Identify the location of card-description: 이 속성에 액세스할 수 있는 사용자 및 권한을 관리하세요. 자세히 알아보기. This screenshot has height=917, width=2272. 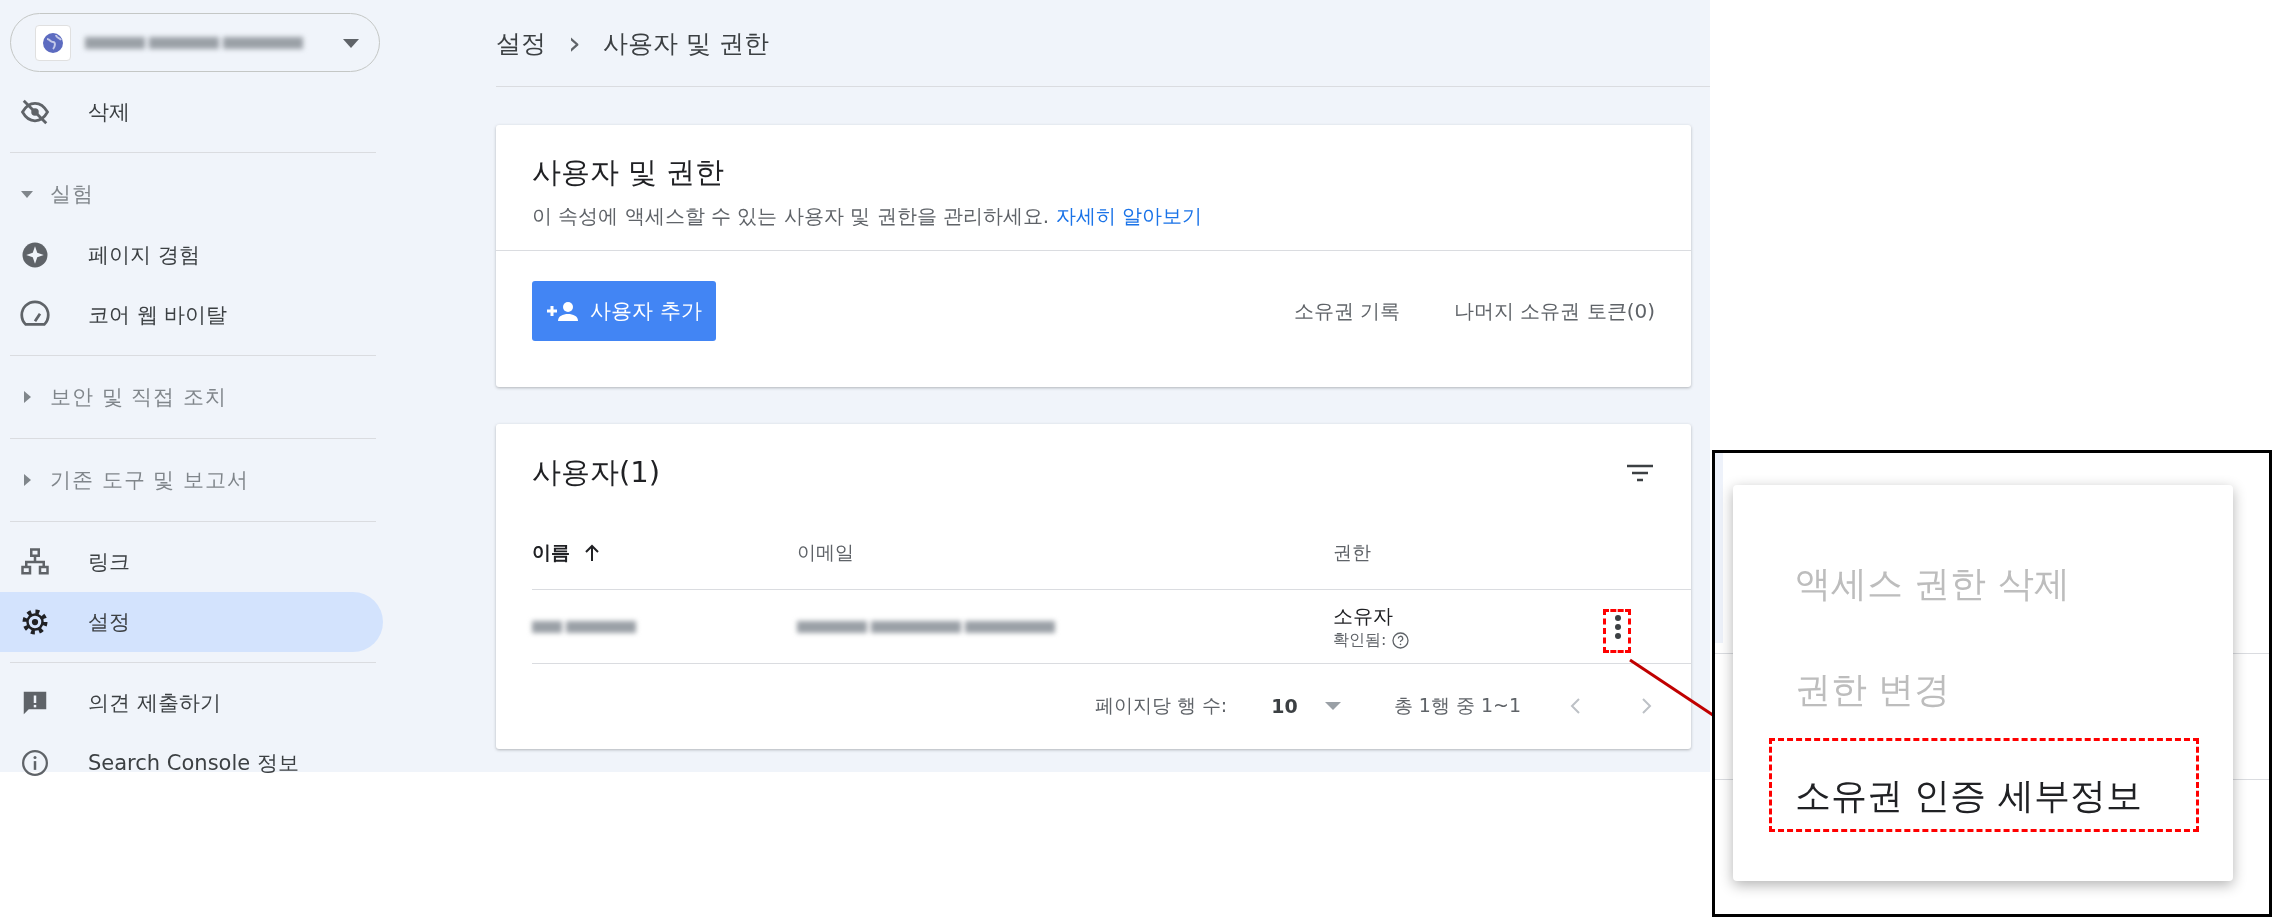
(867, 216).